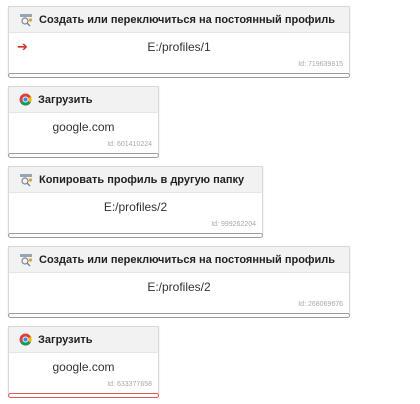 This screenshot has width=420, height=404. I want to click on action-block-load: Загрузить google.com Id: 601410224, so click(83, 120).